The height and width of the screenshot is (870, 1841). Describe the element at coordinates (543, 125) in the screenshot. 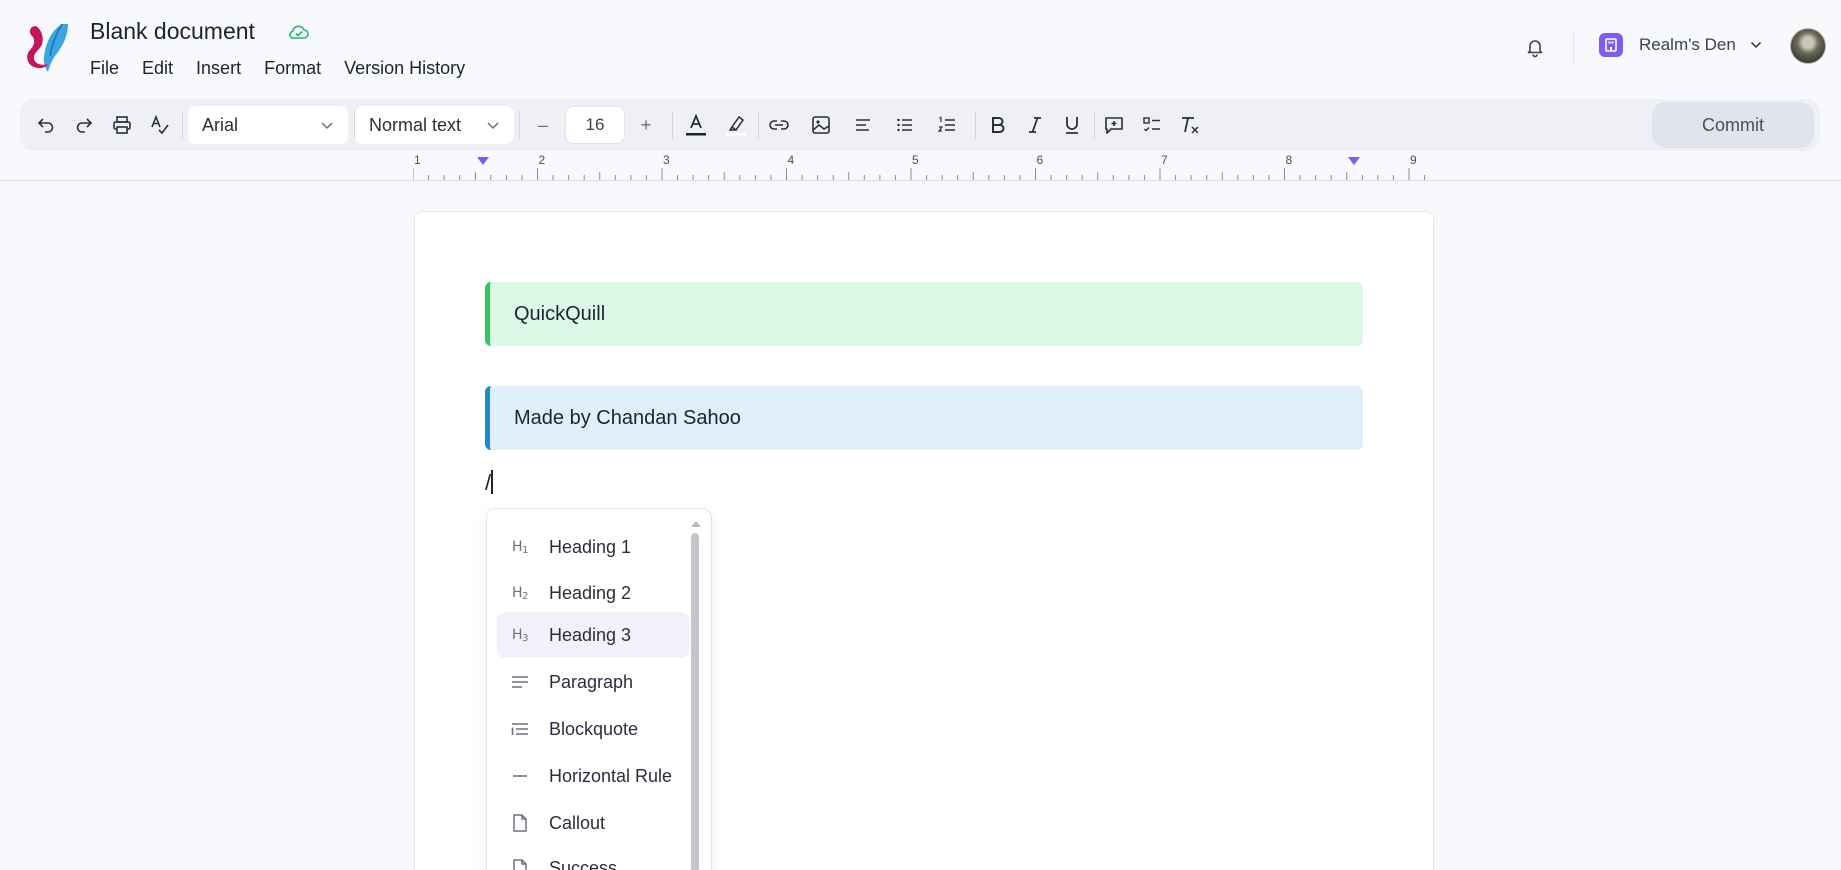

I see `decrease-font-size-button: –` at that location.